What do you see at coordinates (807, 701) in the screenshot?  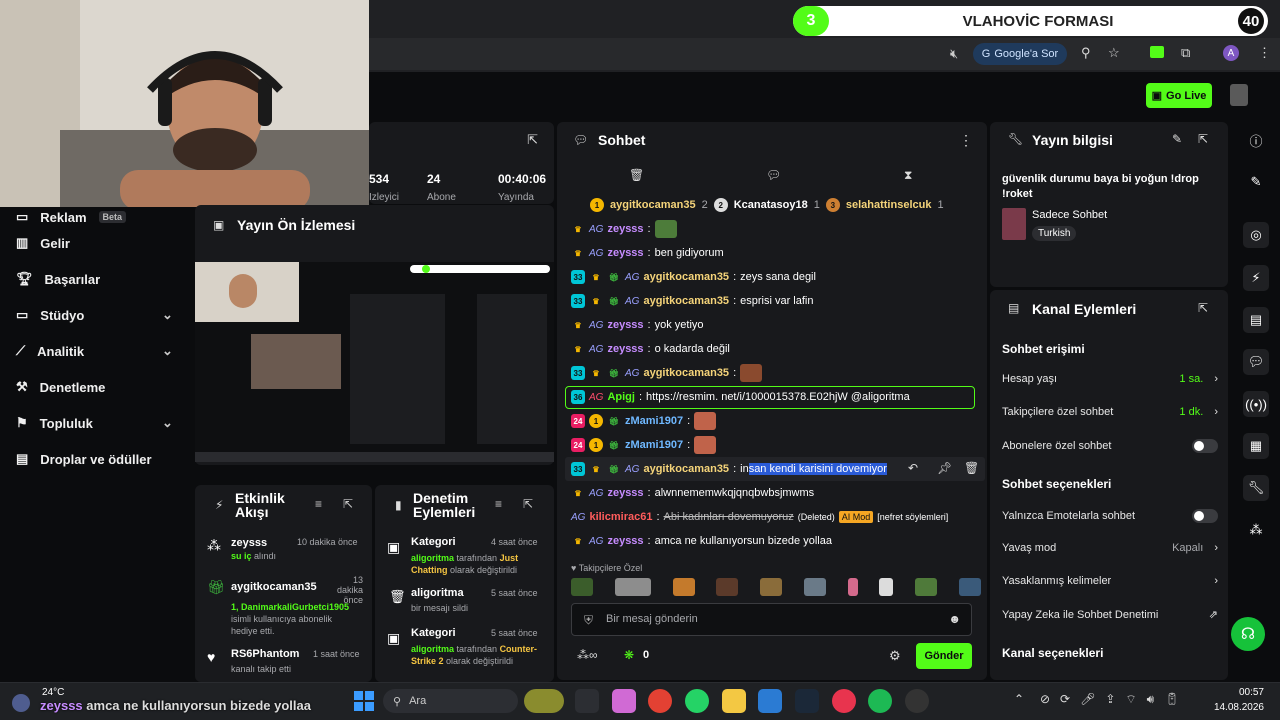 I see `steam-icon` at bounding box center [807, 701].